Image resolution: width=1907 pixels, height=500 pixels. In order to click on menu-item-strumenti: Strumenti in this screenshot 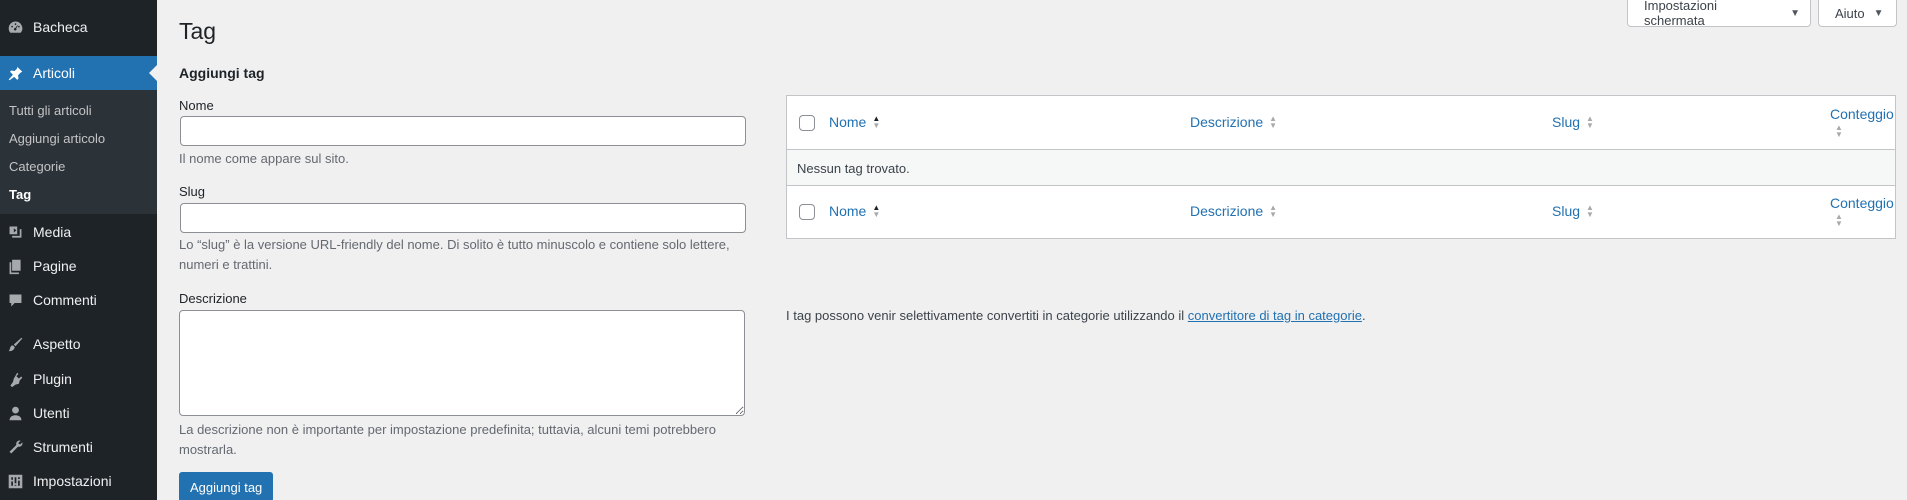, I will do `click(78, 447)`.